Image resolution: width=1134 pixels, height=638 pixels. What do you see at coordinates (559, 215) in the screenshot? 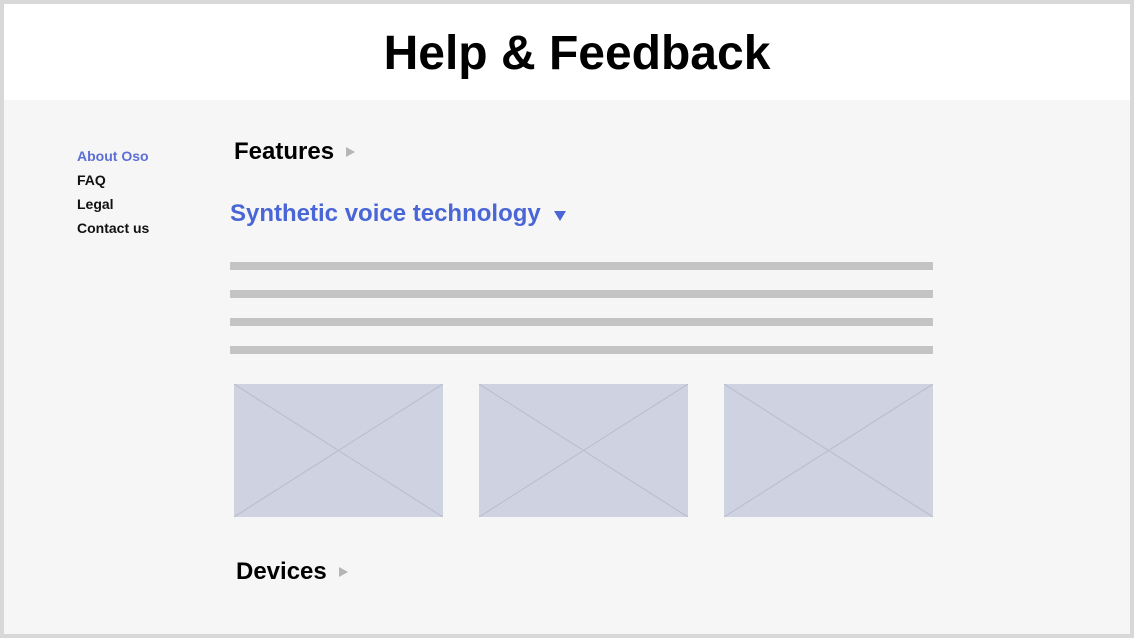
I see `triangle-down-icon` at bounding box center [559, 215].